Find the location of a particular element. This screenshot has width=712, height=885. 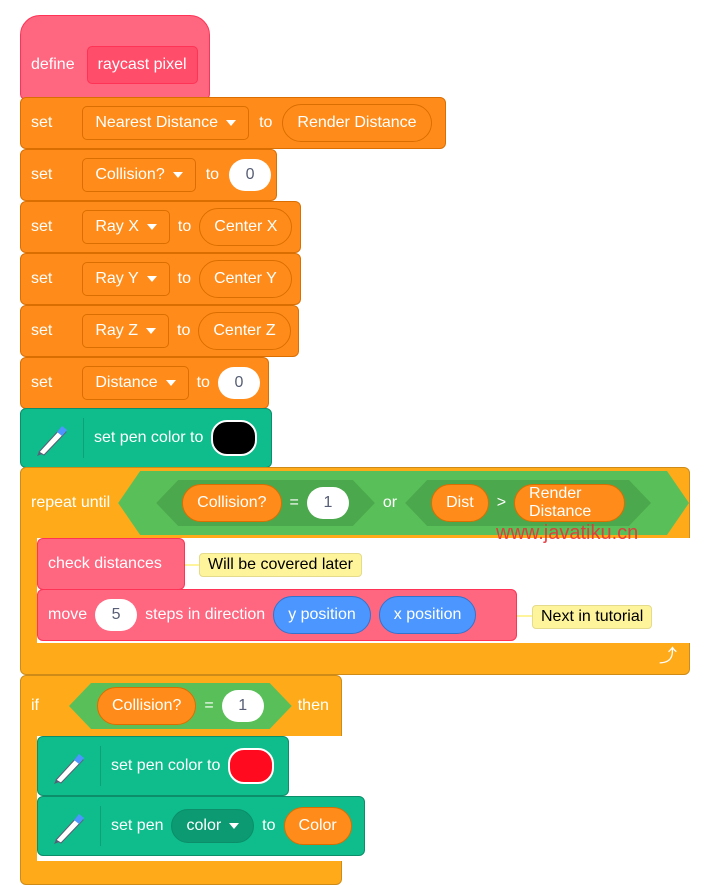

define-keyword: define is located at coordinates (53, 64).